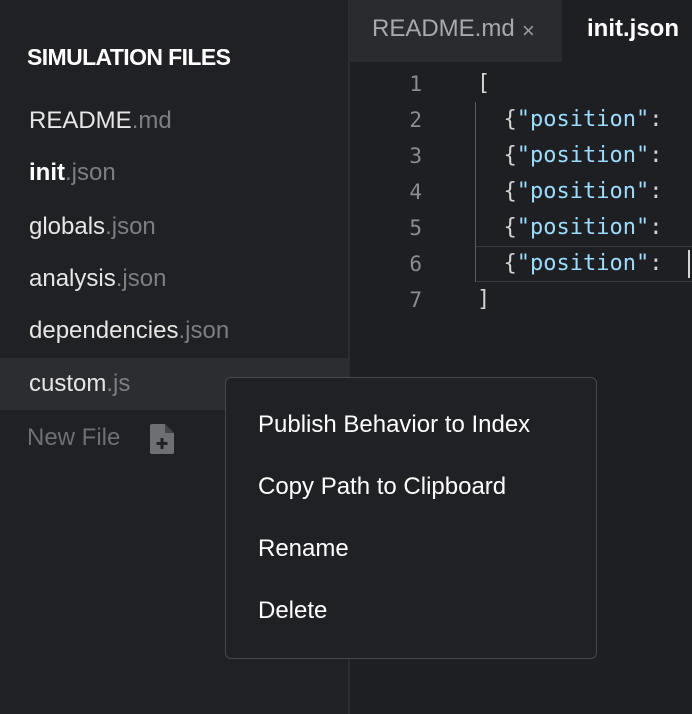  Describe the element at coordinates (292, 611) in the screenshot. I see `menu-item-delete: Delete` at that location.